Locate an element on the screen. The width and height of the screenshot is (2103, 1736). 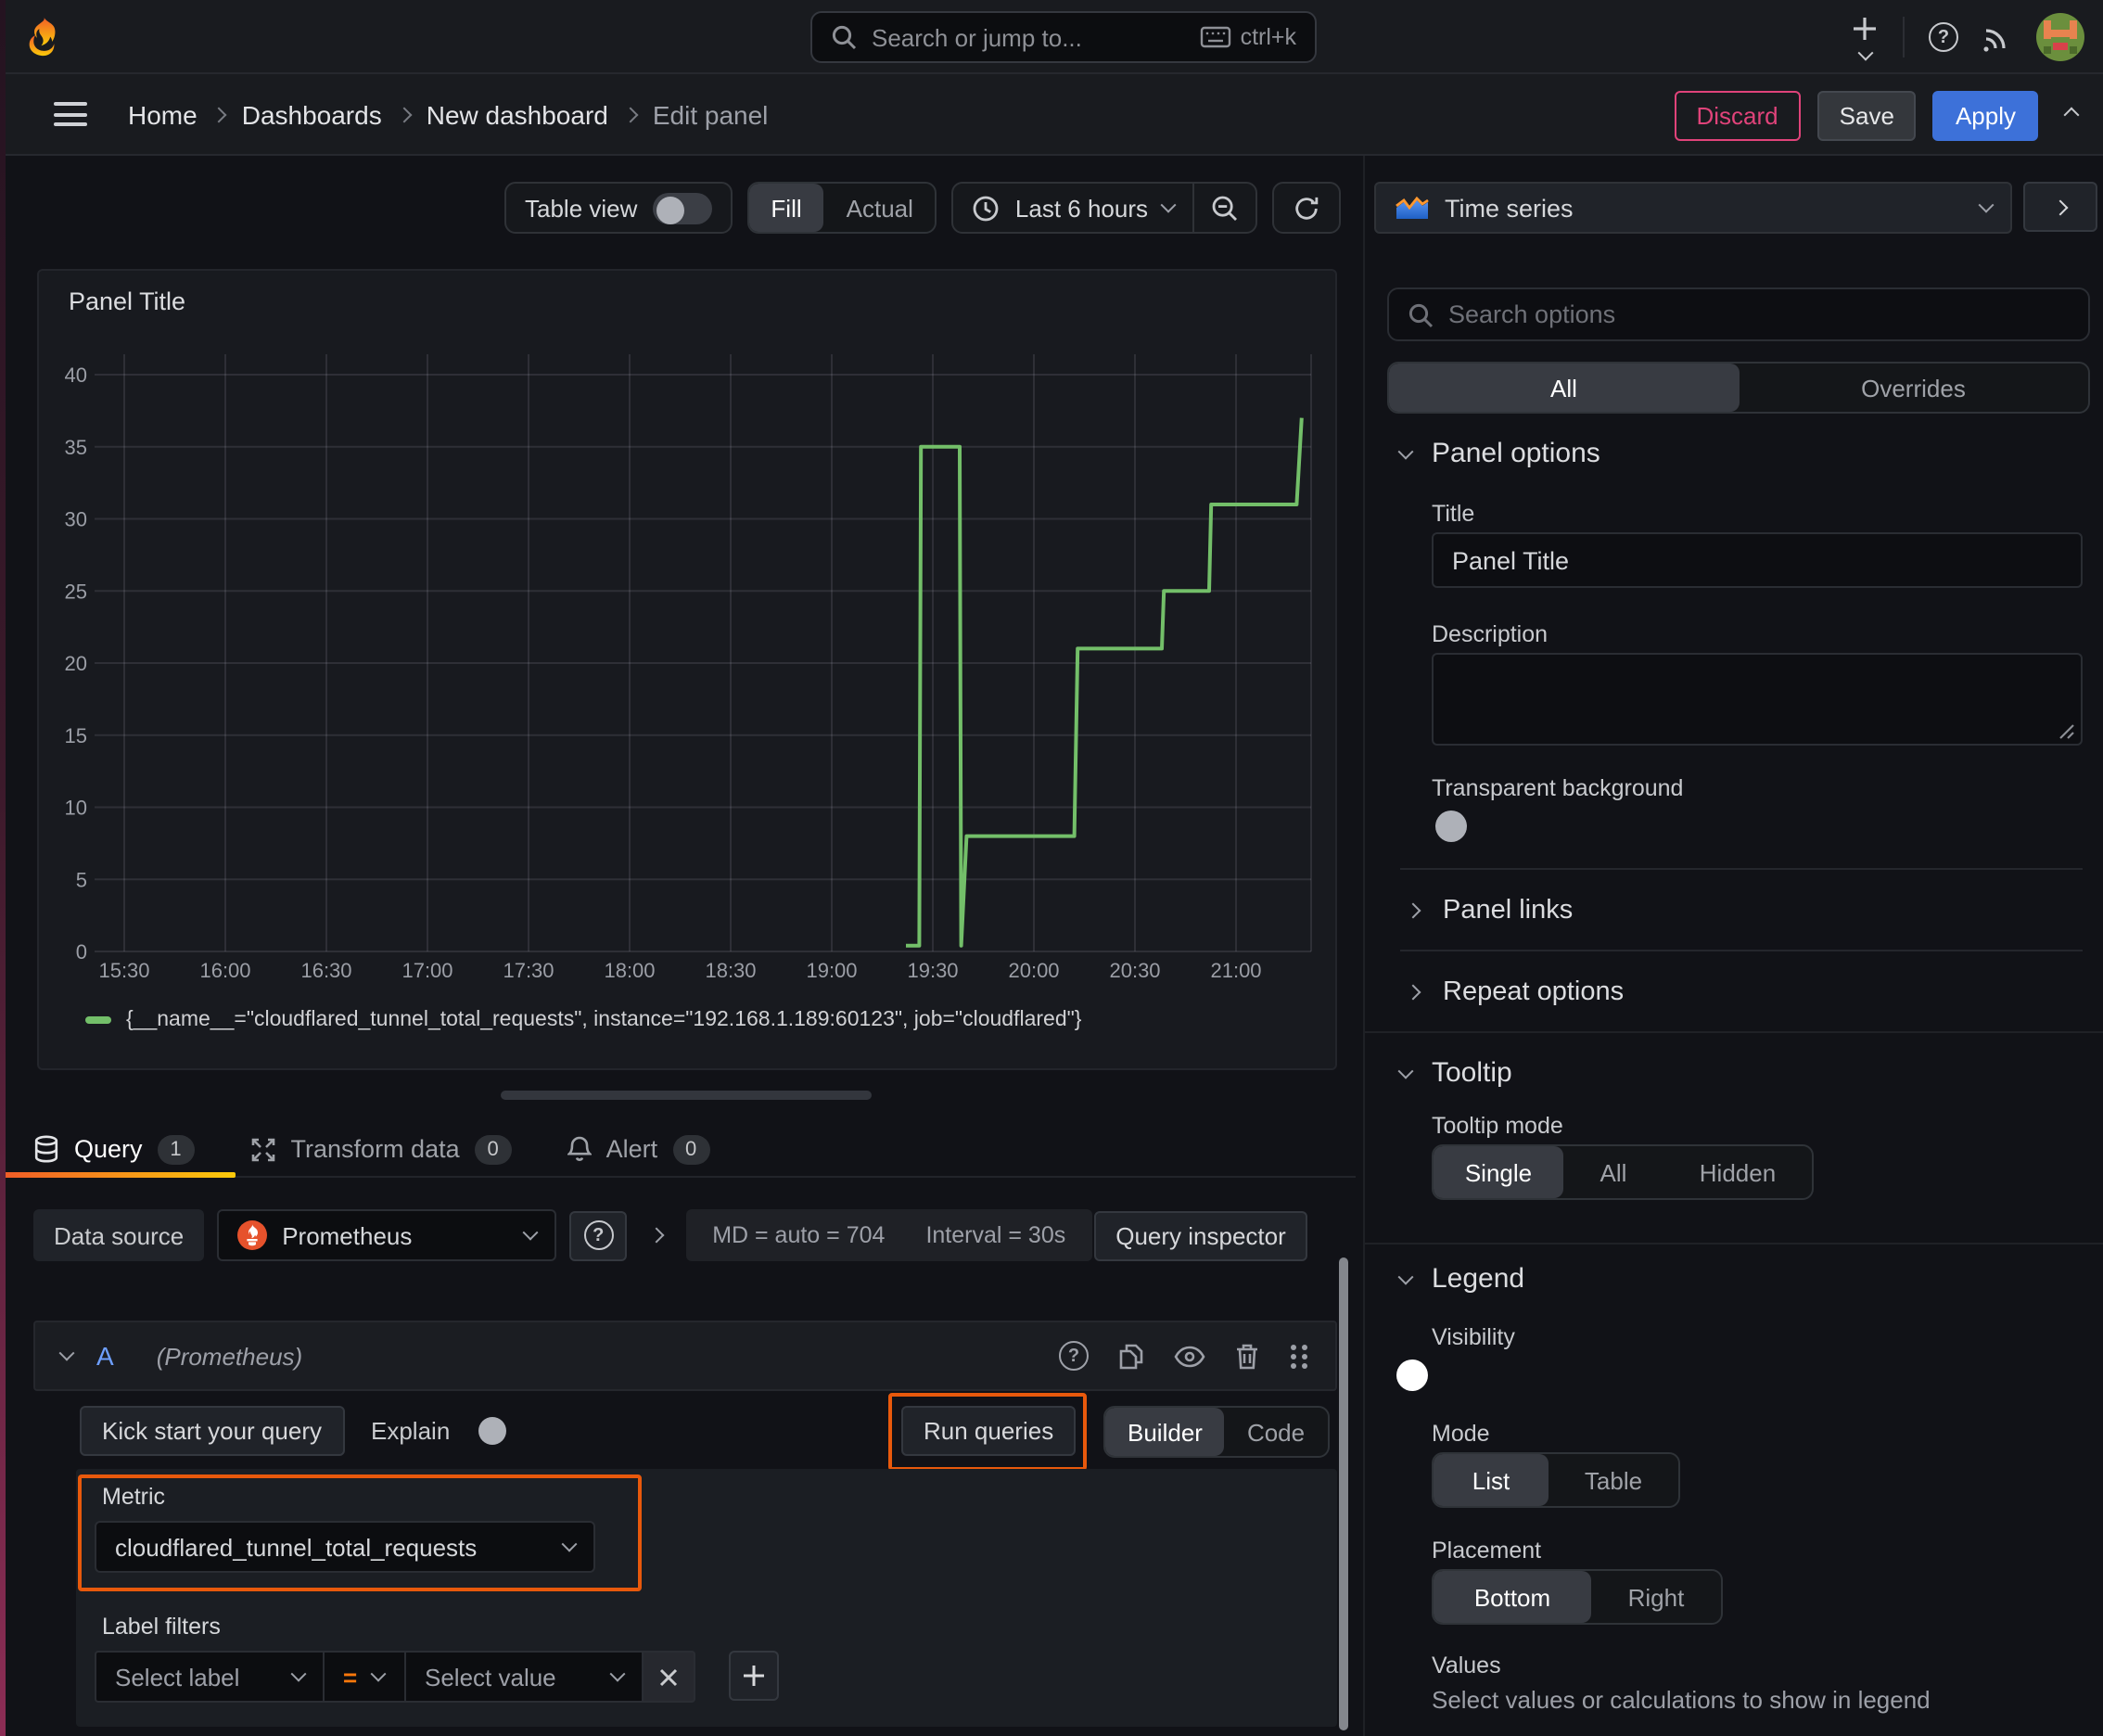
x-tick-label: 18:00 is located at coordinates (629, 971).